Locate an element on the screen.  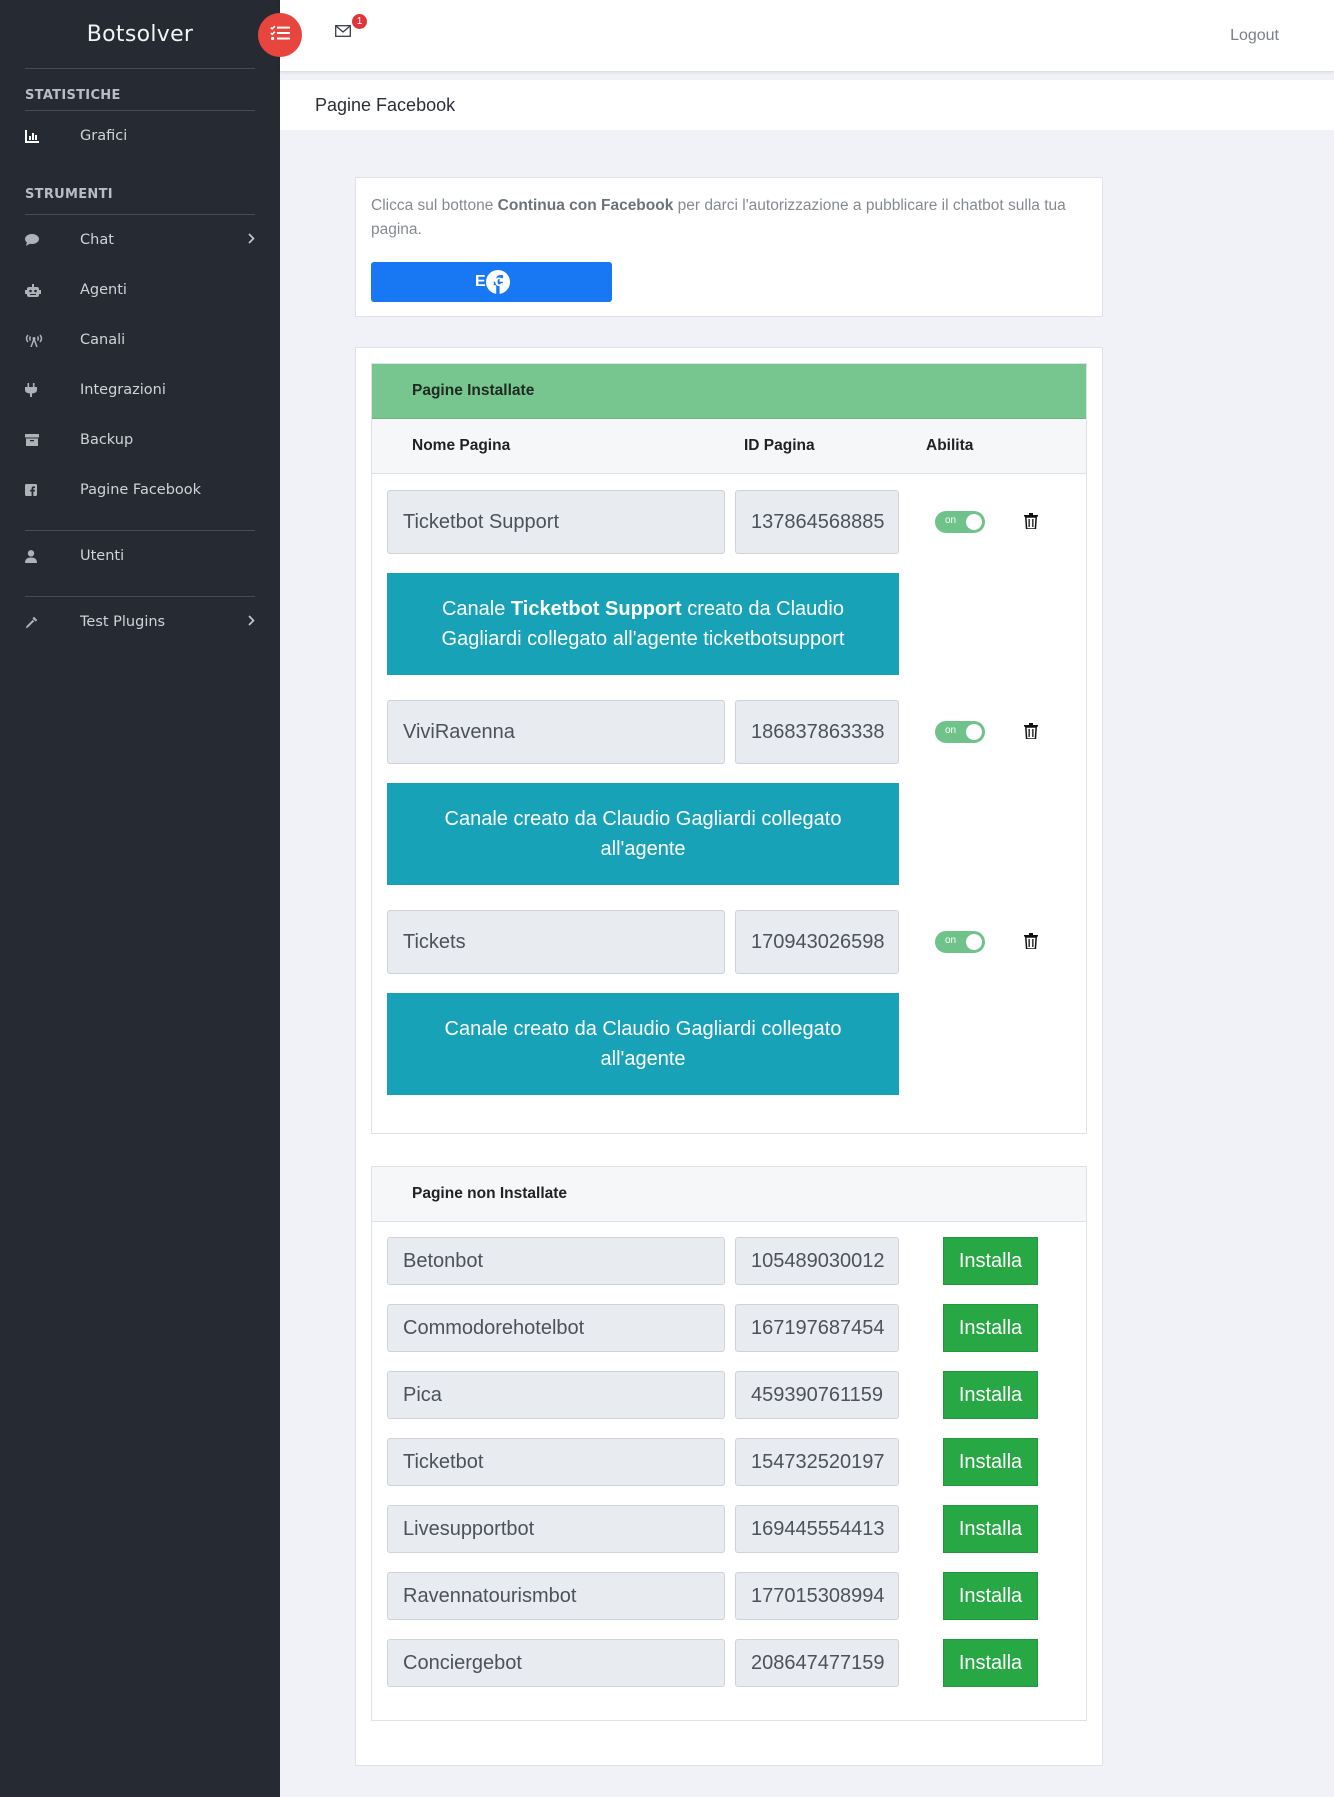
robot-icon is located at coordinates (52, 290).